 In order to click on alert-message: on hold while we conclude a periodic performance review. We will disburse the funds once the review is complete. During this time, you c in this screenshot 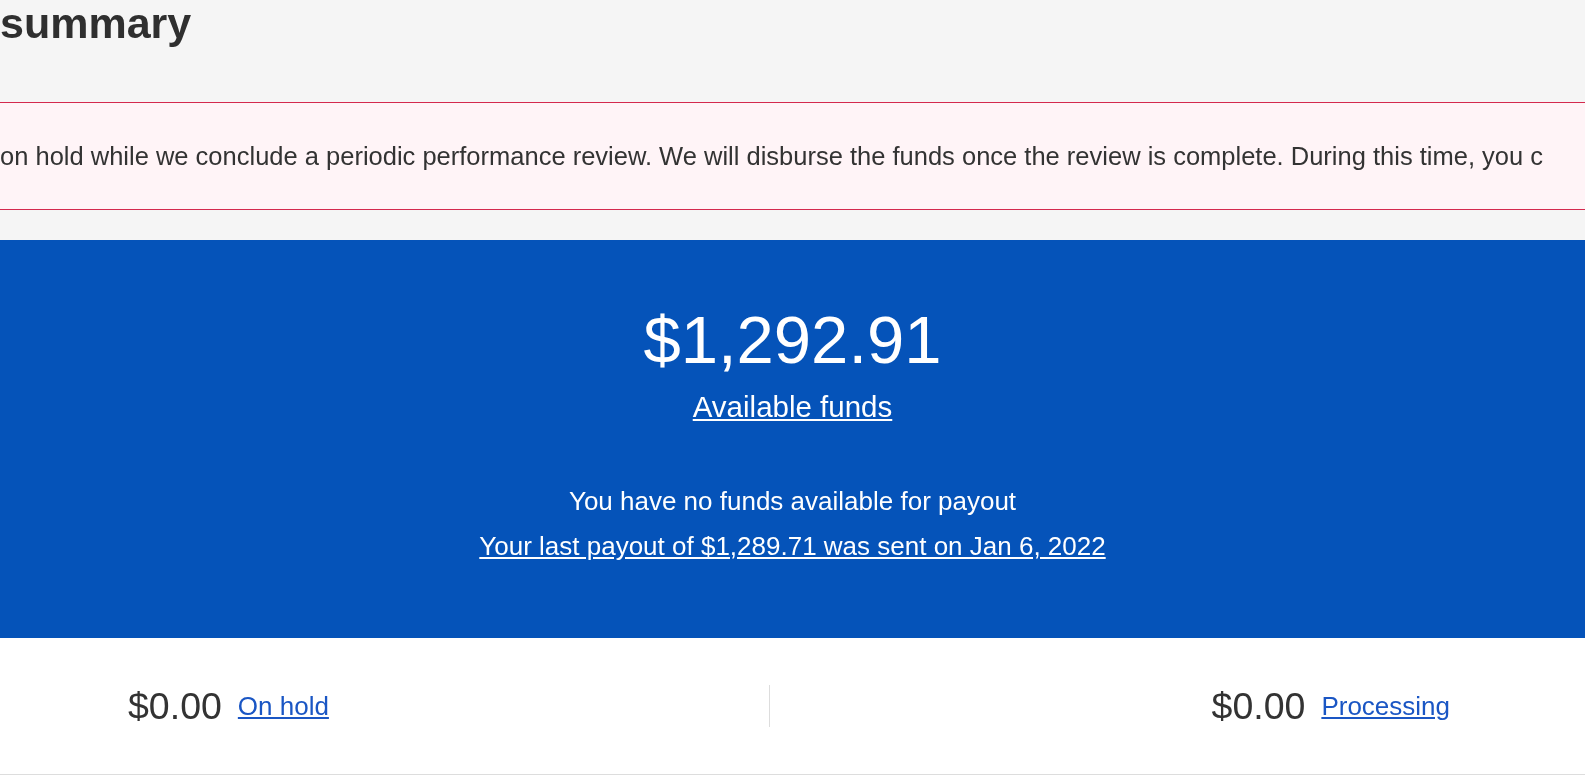, I will do `click(772, 156)`.